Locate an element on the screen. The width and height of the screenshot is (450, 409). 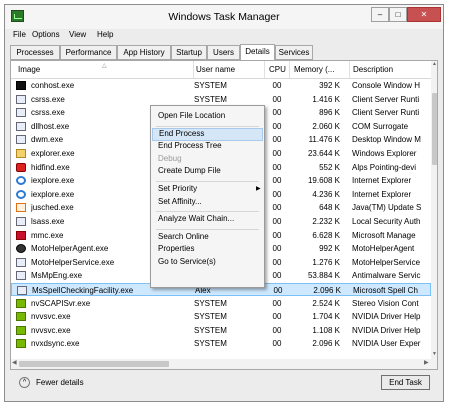
cell-memory: 896 K is located at coordinates (329, 113).